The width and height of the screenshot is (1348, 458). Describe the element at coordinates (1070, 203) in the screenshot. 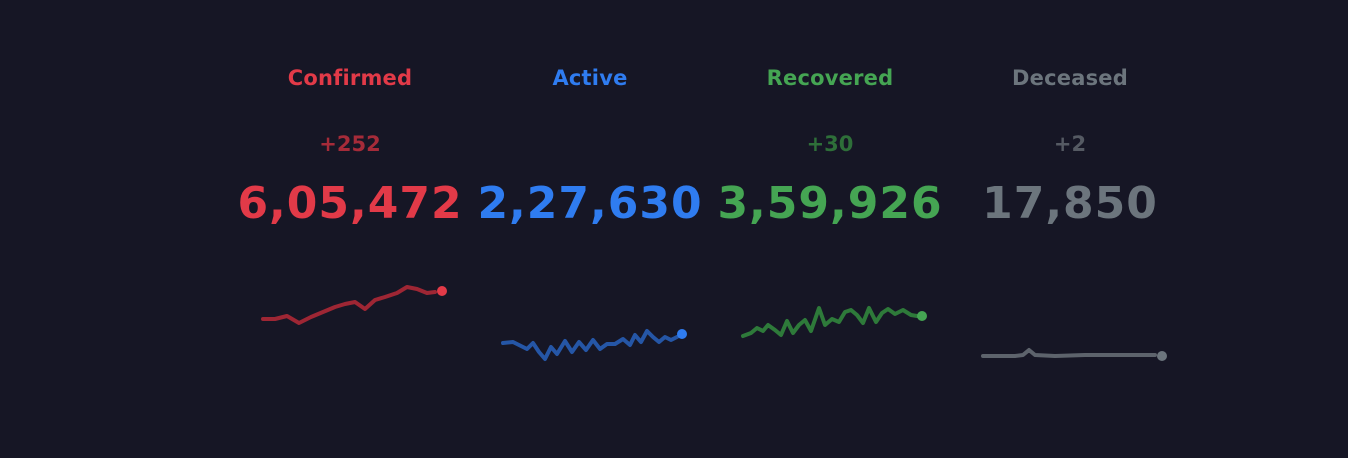

I see `stat-value-deceased: 17,850` at that location.